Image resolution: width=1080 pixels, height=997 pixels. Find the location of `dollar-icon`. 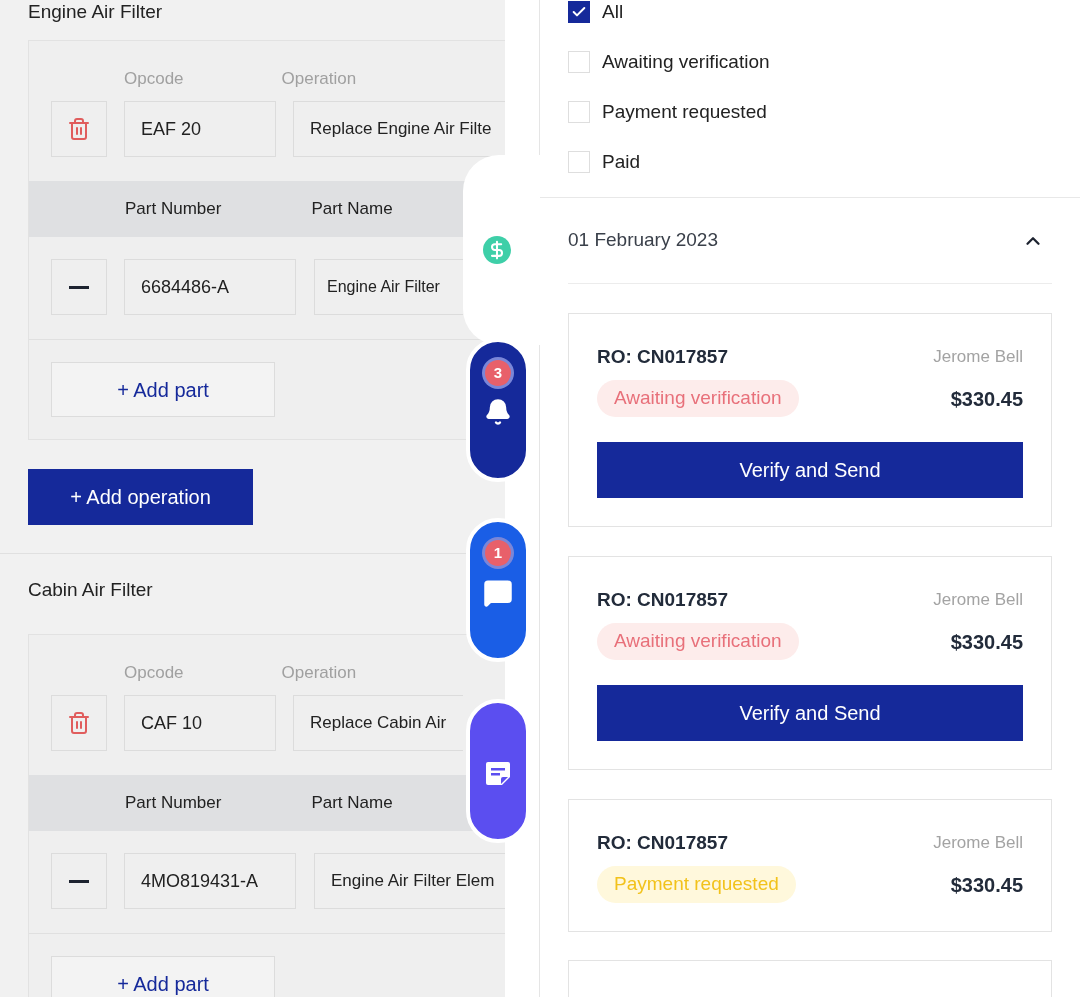

dollar-icon is located at coordinates (496, 250).